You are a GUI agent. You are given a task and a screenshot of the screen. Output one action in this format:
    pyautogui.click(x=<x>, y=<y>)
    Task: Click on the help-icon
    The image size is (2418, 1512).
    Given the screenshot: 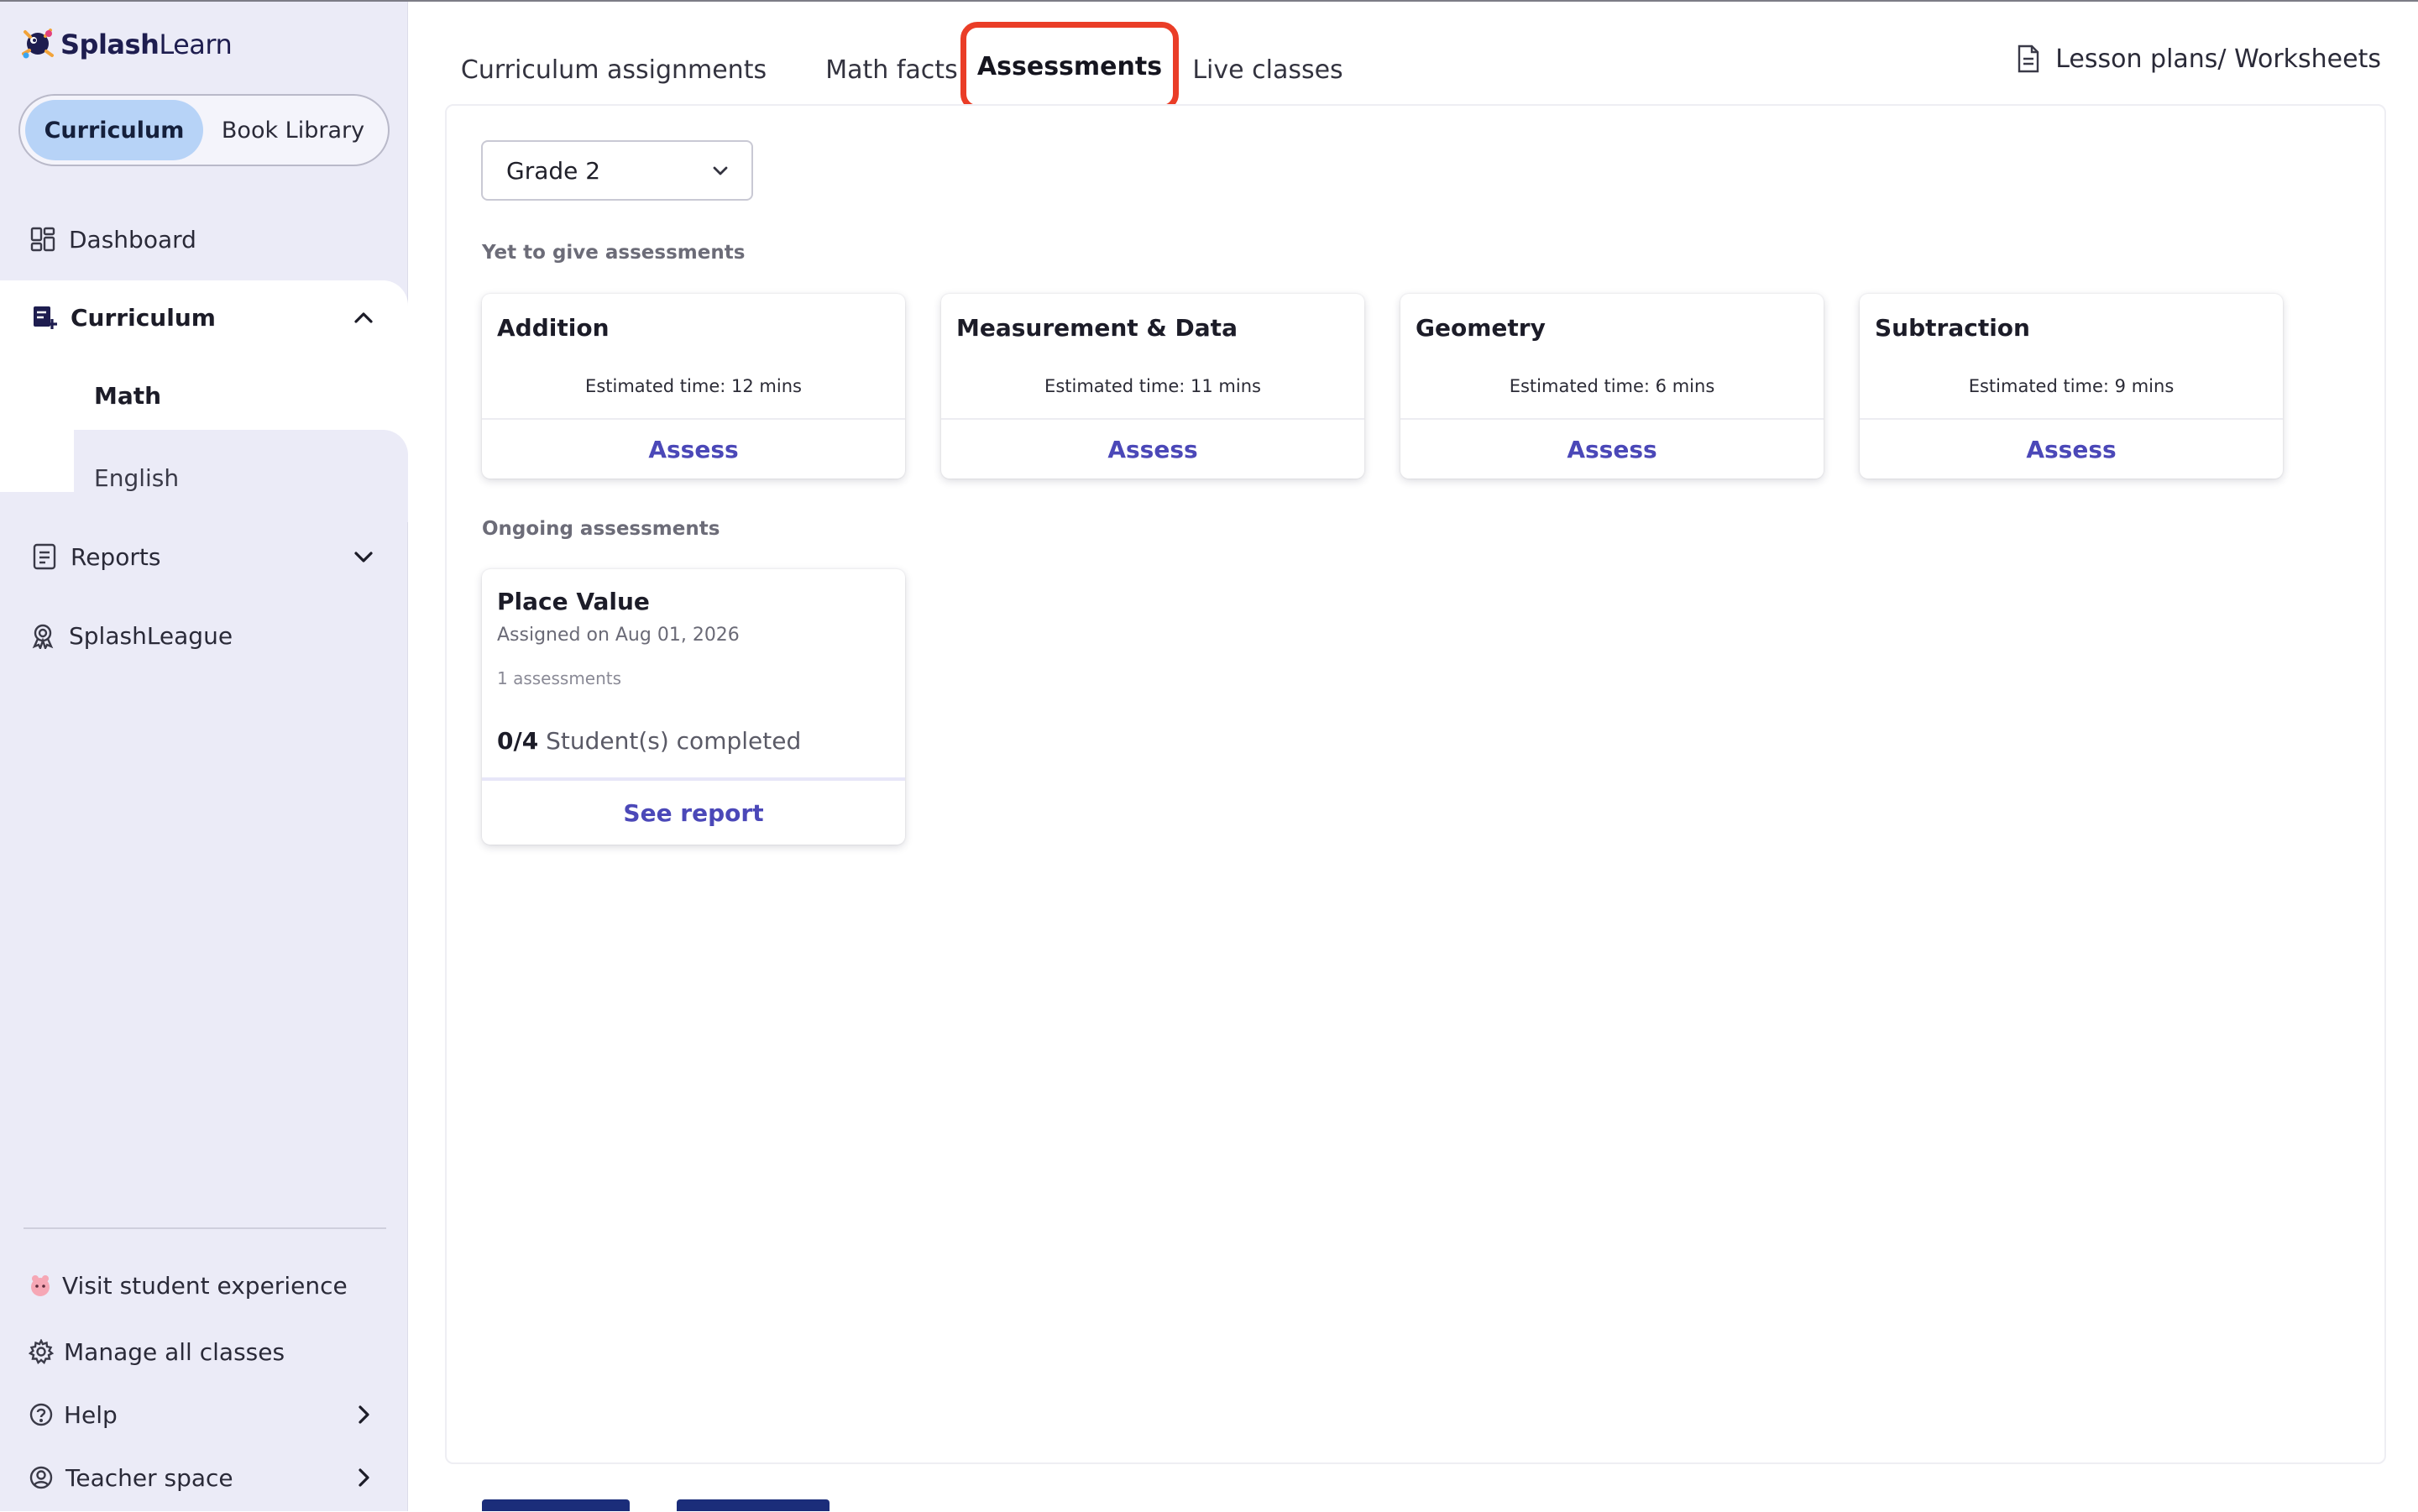 What is the action you would take?
    pyautogui.click(x=41, y=1414)
    